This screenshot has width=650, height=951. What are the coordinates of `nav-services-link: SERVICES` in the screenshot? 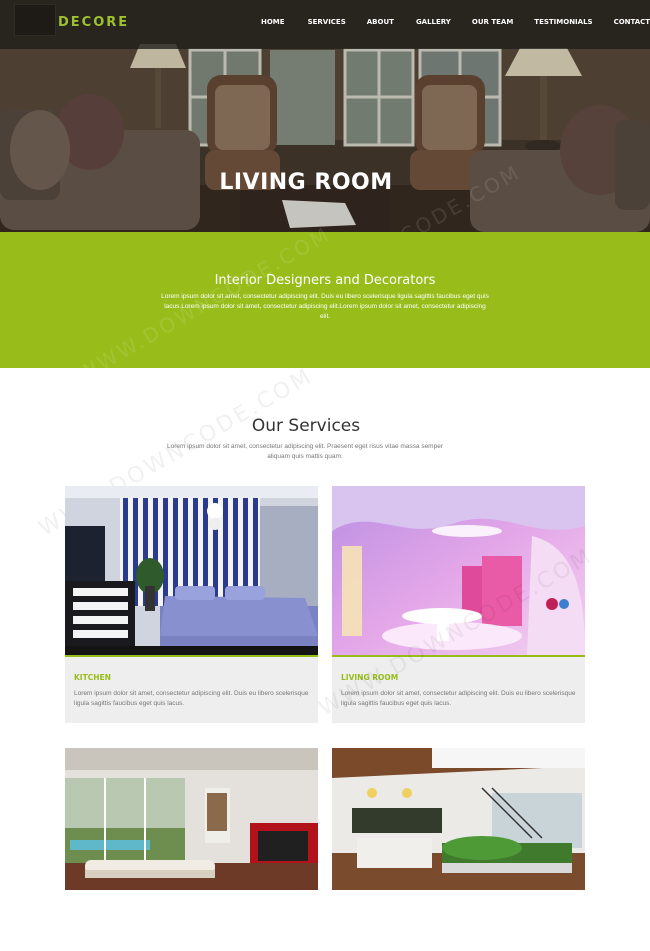 It's located at (327, 22).